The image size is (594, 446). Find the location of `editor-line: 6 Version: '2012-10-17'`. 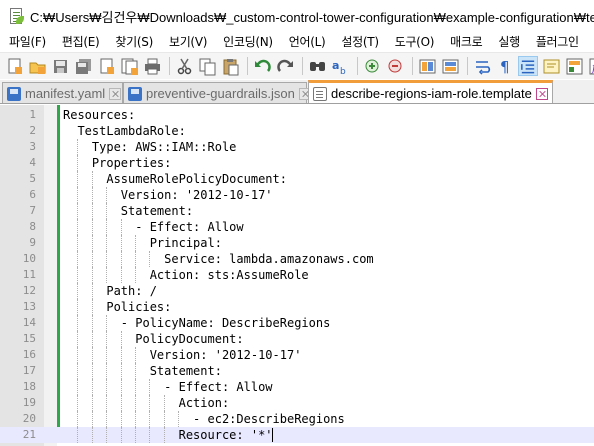

editor-line: 6 Version: '2012-10-17' is located at coordinates (297, 195).